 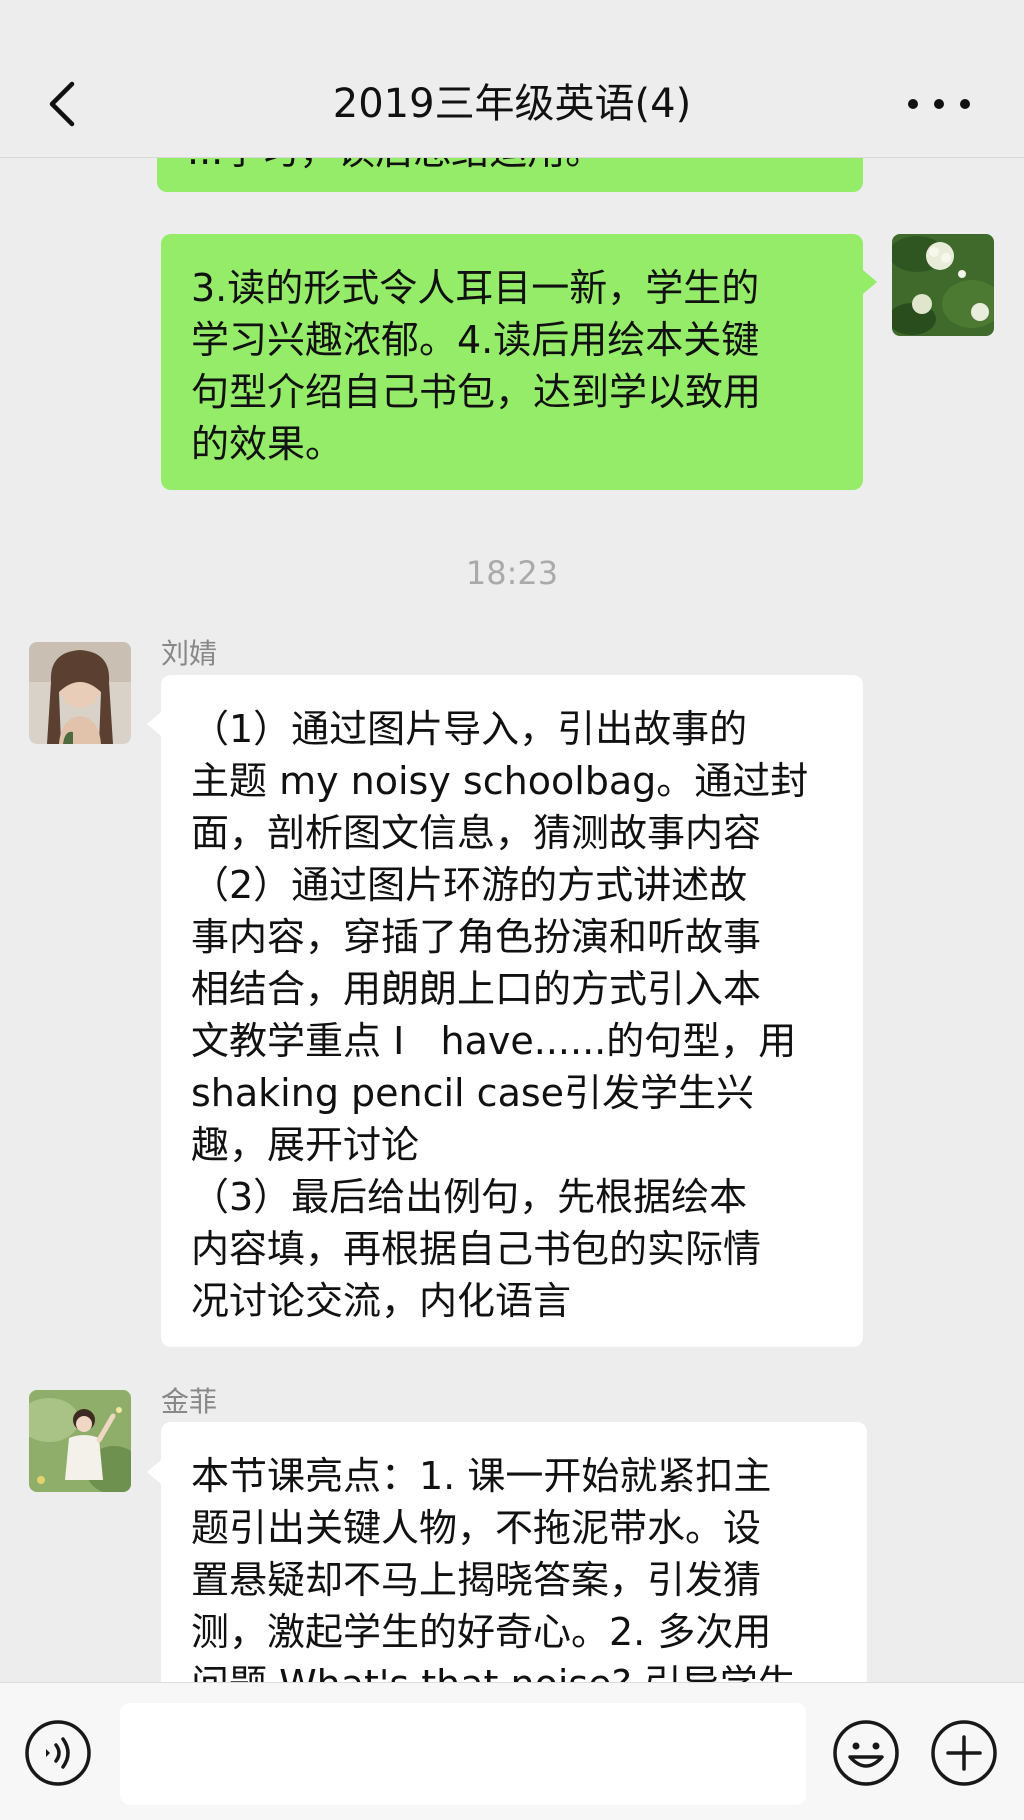 I want to click on avatar-child-image, so click(x=80, y=1441).